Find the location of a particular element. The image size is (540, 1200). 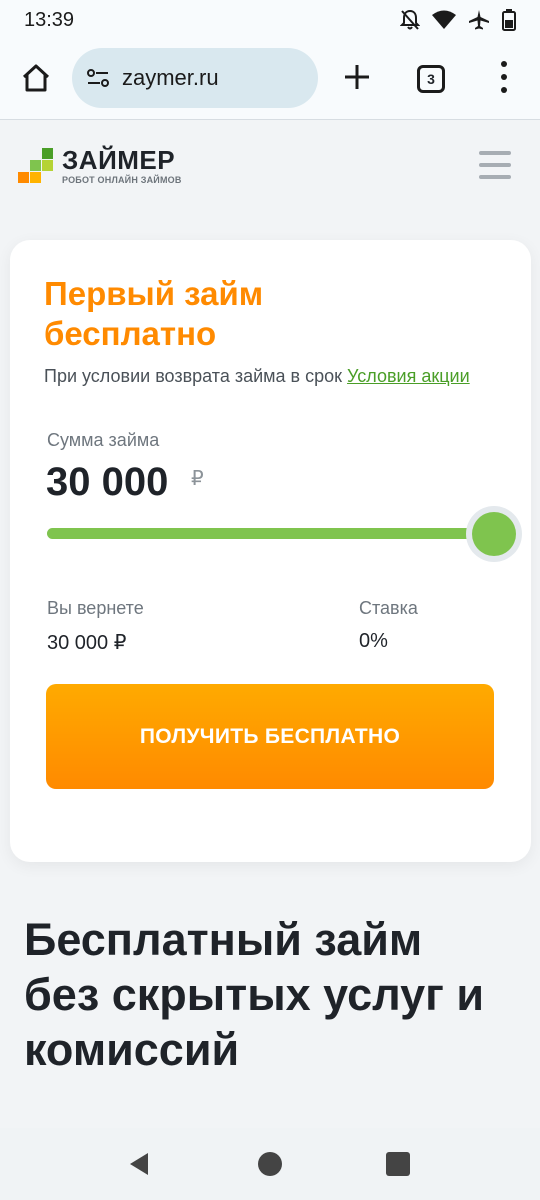

menu-icon is located at coordinates (504, 77).